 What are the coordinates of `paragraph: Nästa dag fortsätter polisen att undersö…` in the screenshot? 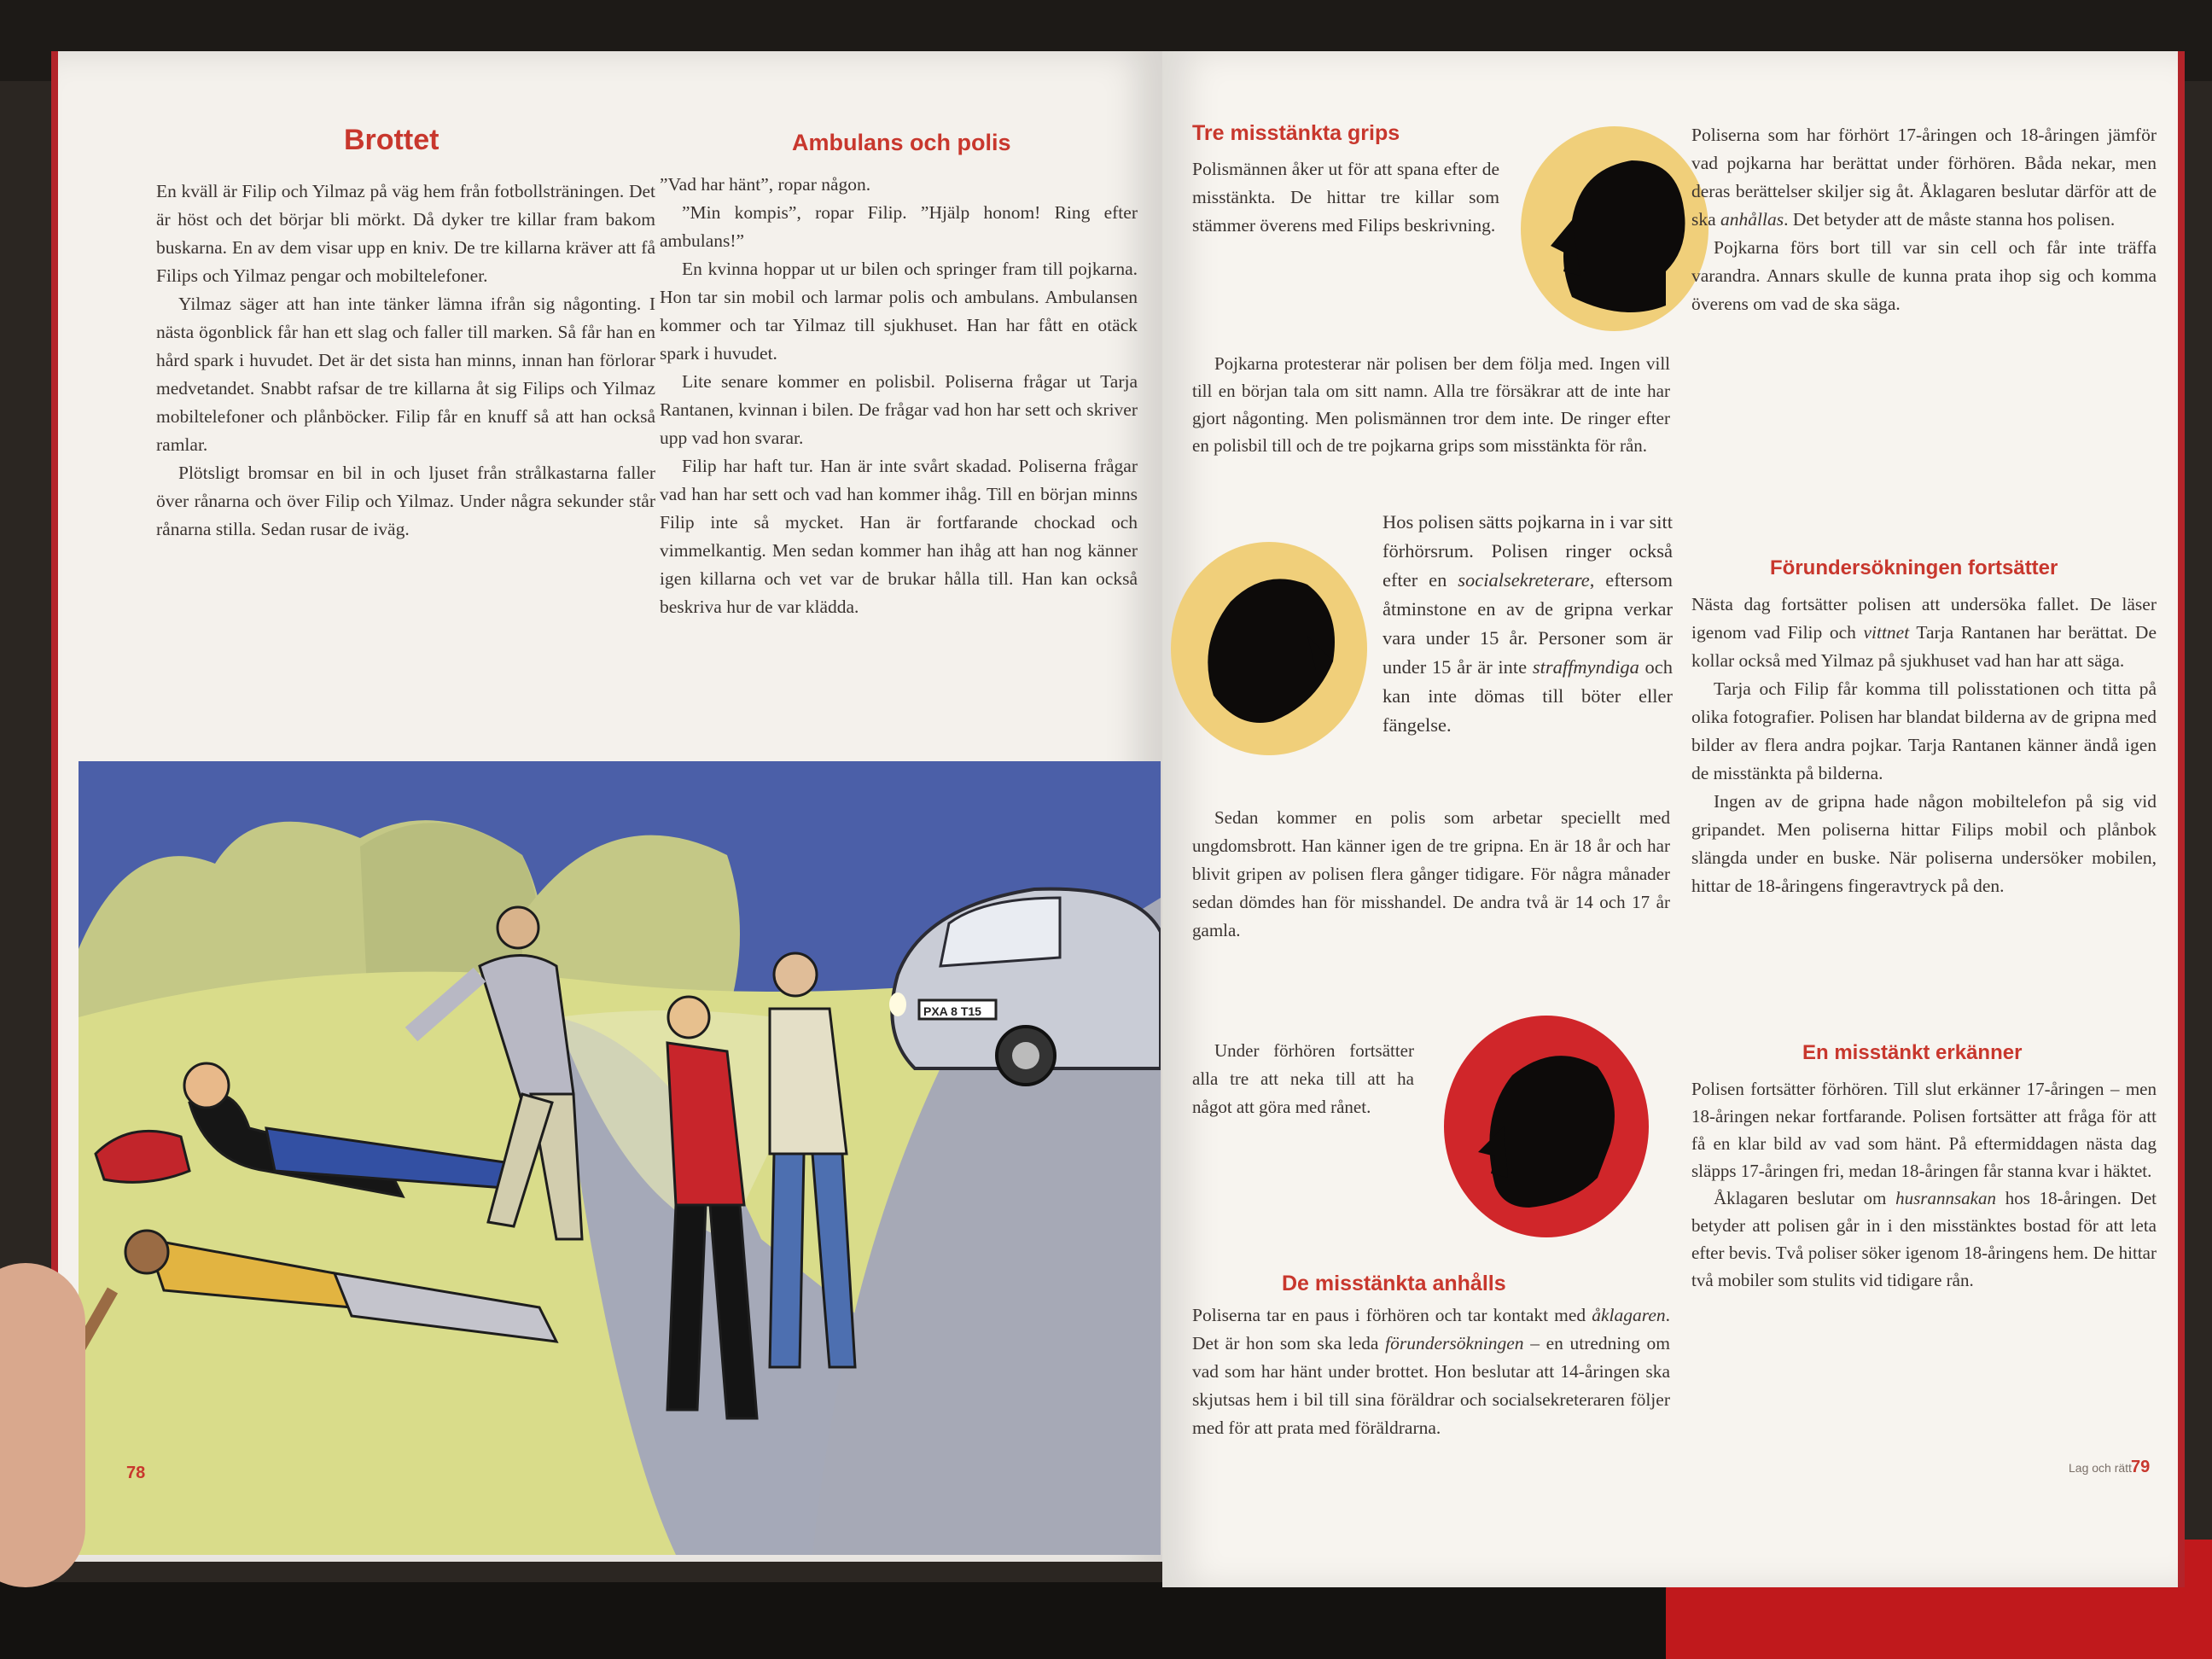 It's located at (1924, 633).